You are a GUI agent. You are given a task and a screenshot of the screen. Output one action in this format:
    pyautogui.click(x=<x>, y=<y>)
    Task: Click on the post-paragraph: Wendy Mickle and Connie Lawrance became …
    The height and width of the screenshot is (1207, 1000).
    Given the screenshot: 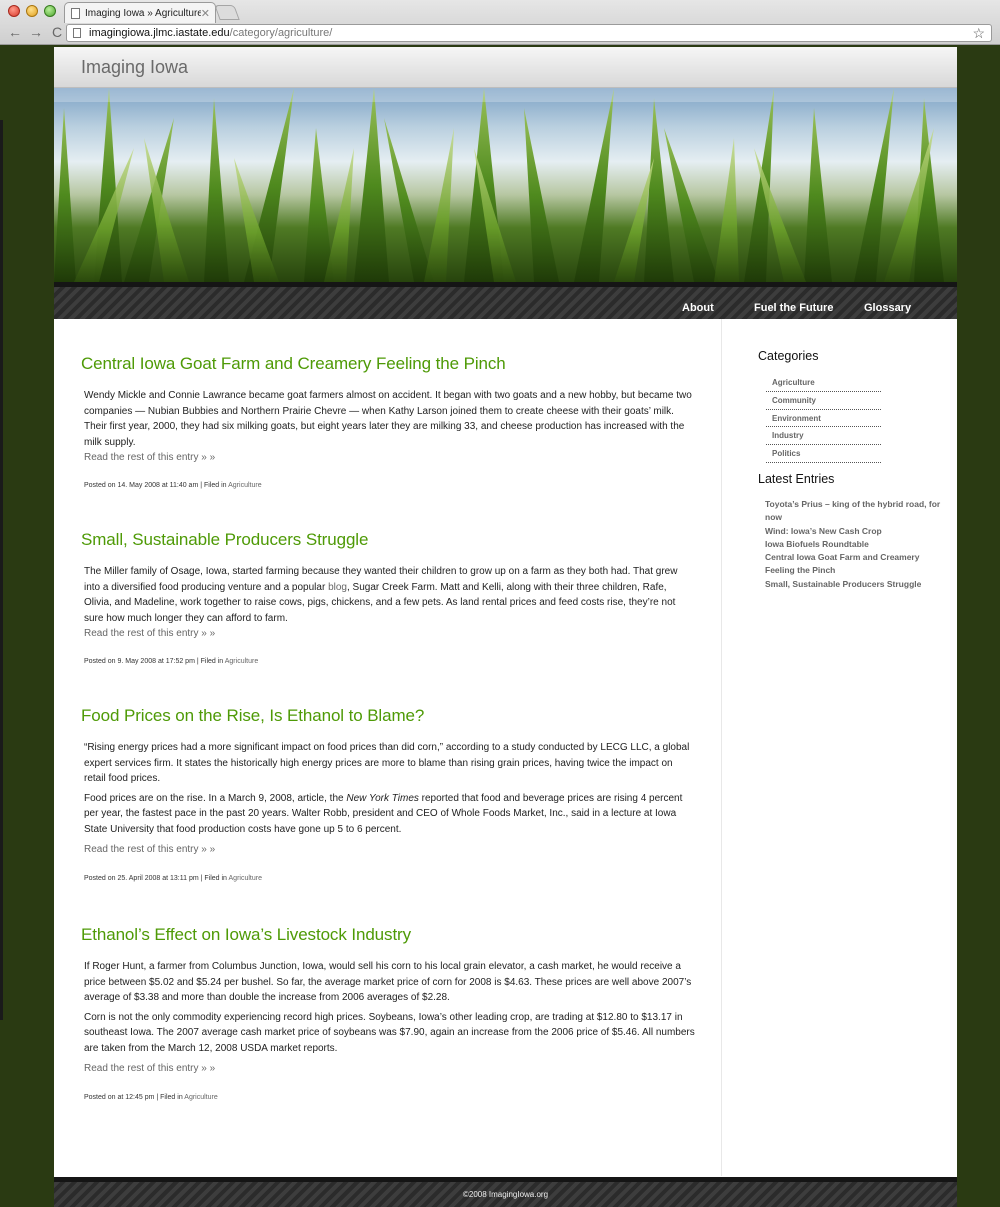 What is the action you would take?
    pyautogui.click(x=388, y=427)
    